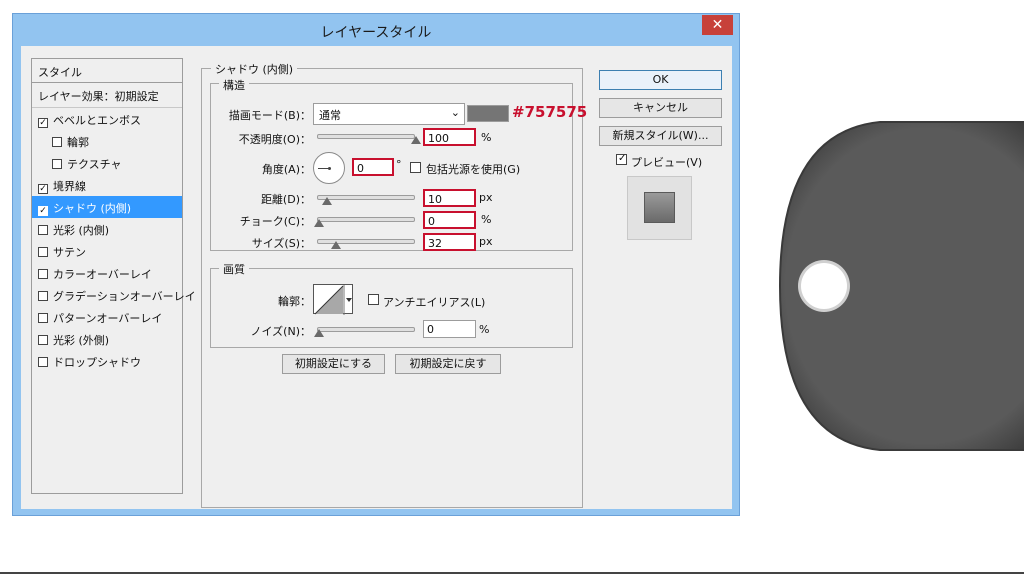 This screenshot has height=576, width=1024. What do you see at coordinates (364, 222) in the screenshot?
I see `choke-slider` at bounding box center [364, 222].